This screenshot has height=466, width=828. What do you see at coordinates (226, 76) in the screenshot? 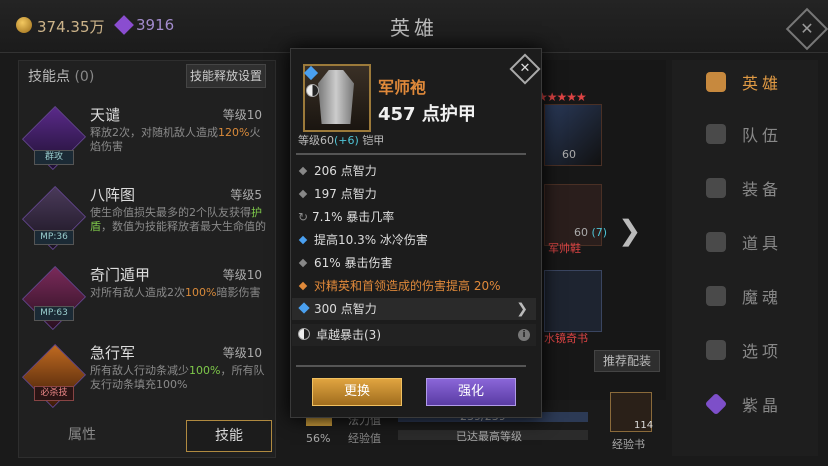
I see `skill-release-settings-button: 技能释放设置` at bounding box center [226, 76].